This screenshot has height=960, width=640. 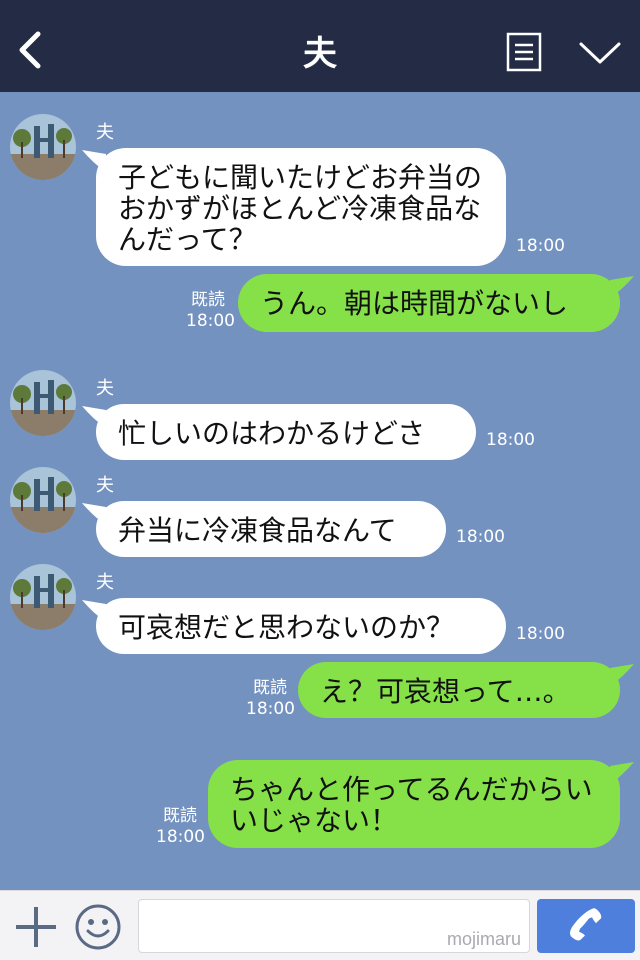 I want to click on message-text: 子どもに聞いたけどお弁当のおかずがほとんど冷凍食品なんだって？, so click(x=300, y=208).